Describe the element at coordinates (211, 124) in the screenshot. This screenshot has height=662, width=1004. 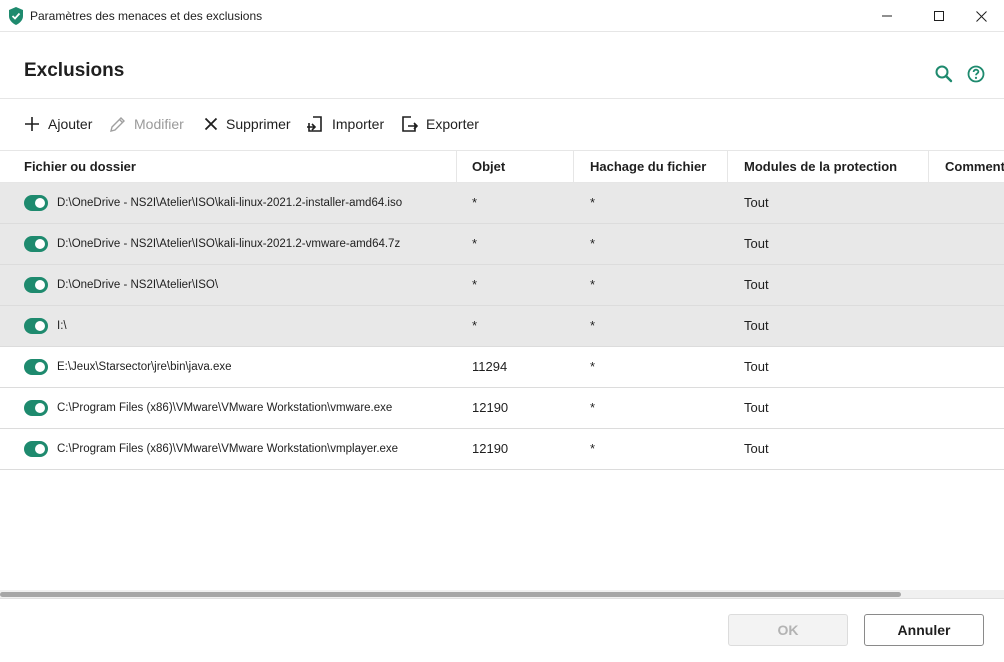
I see `delete-icon` at that location.